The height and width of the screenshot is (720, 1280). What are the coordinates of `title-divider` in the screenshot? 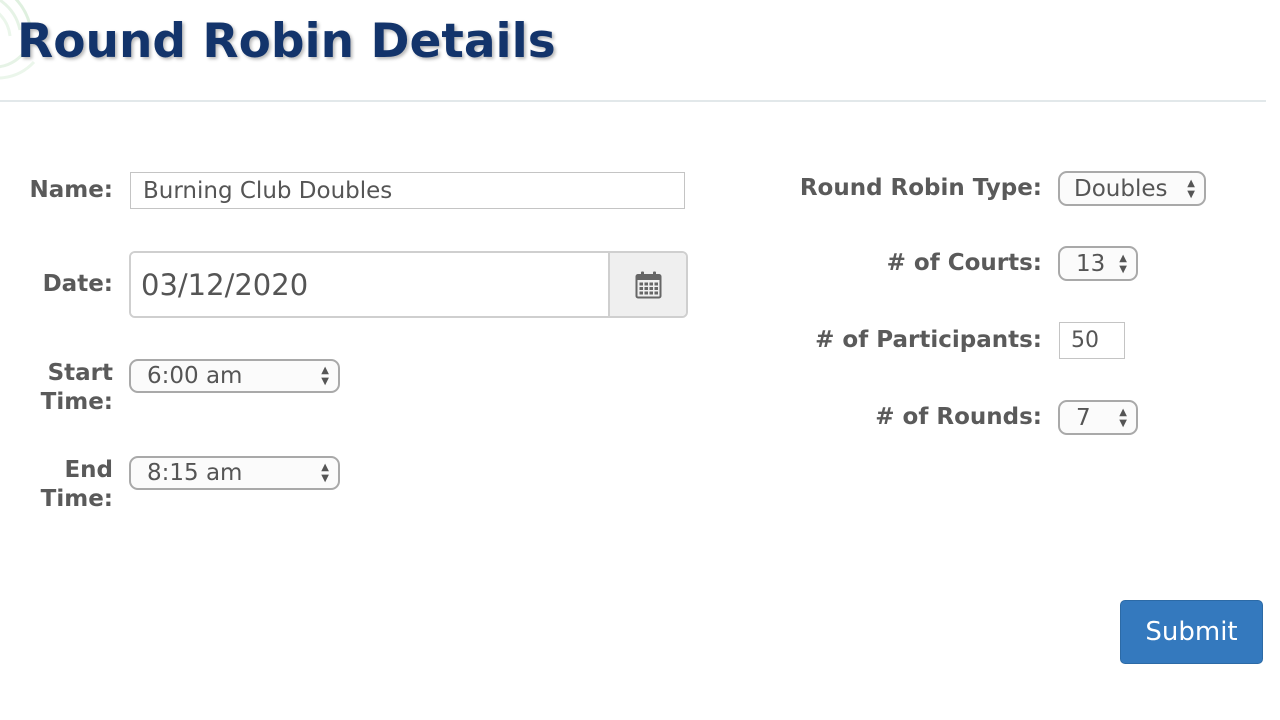 It's located at (633, 101).